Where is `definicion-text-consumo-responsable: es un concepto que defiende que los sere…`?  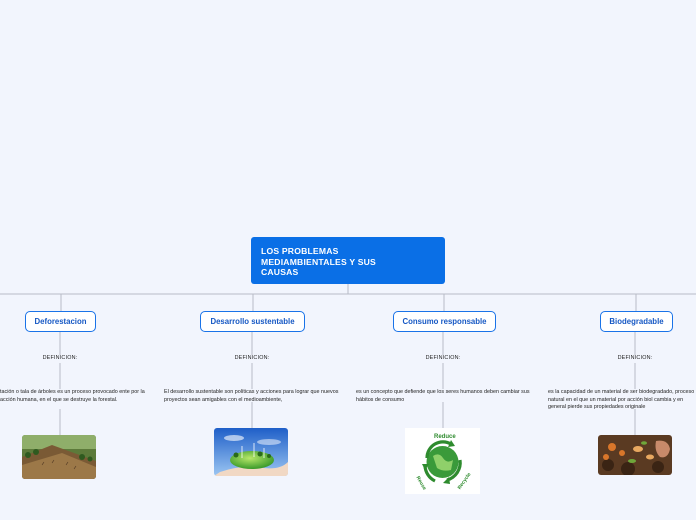 definicion-text-consumo-responsable: es un concepto que defiende que los sere… is located at coordinates (443, 396).